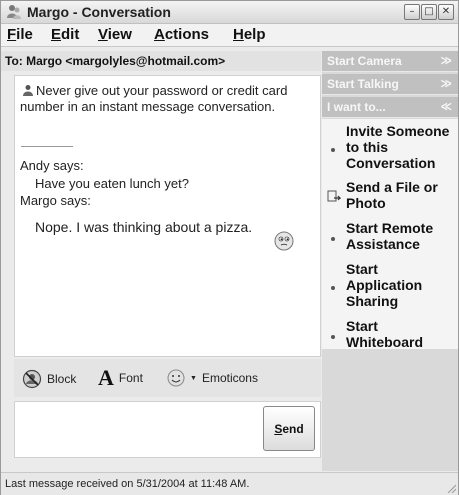 The height and width of the screenshot is (495, 459). What do you see at coordinates (451, 488) in the screenshot?
I see `resize-grip-icon` at bounding box center [451, 488].